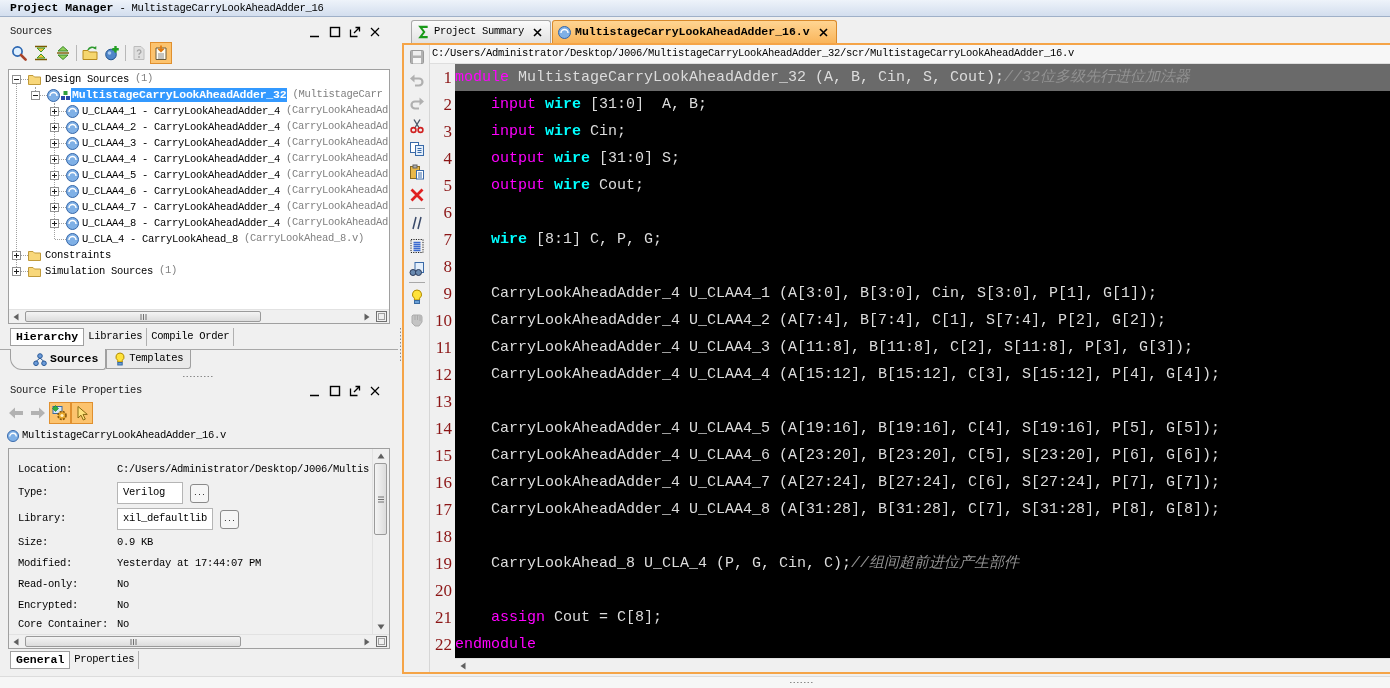  I want to click on view-tab: Templates, so click(149, 359).